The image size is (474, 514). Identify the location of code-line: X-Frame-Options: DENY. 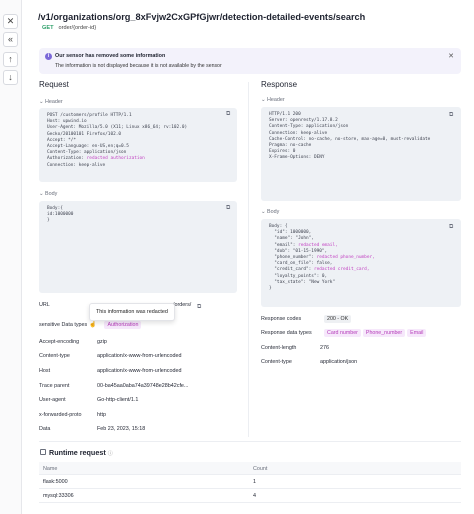
(297, 158).